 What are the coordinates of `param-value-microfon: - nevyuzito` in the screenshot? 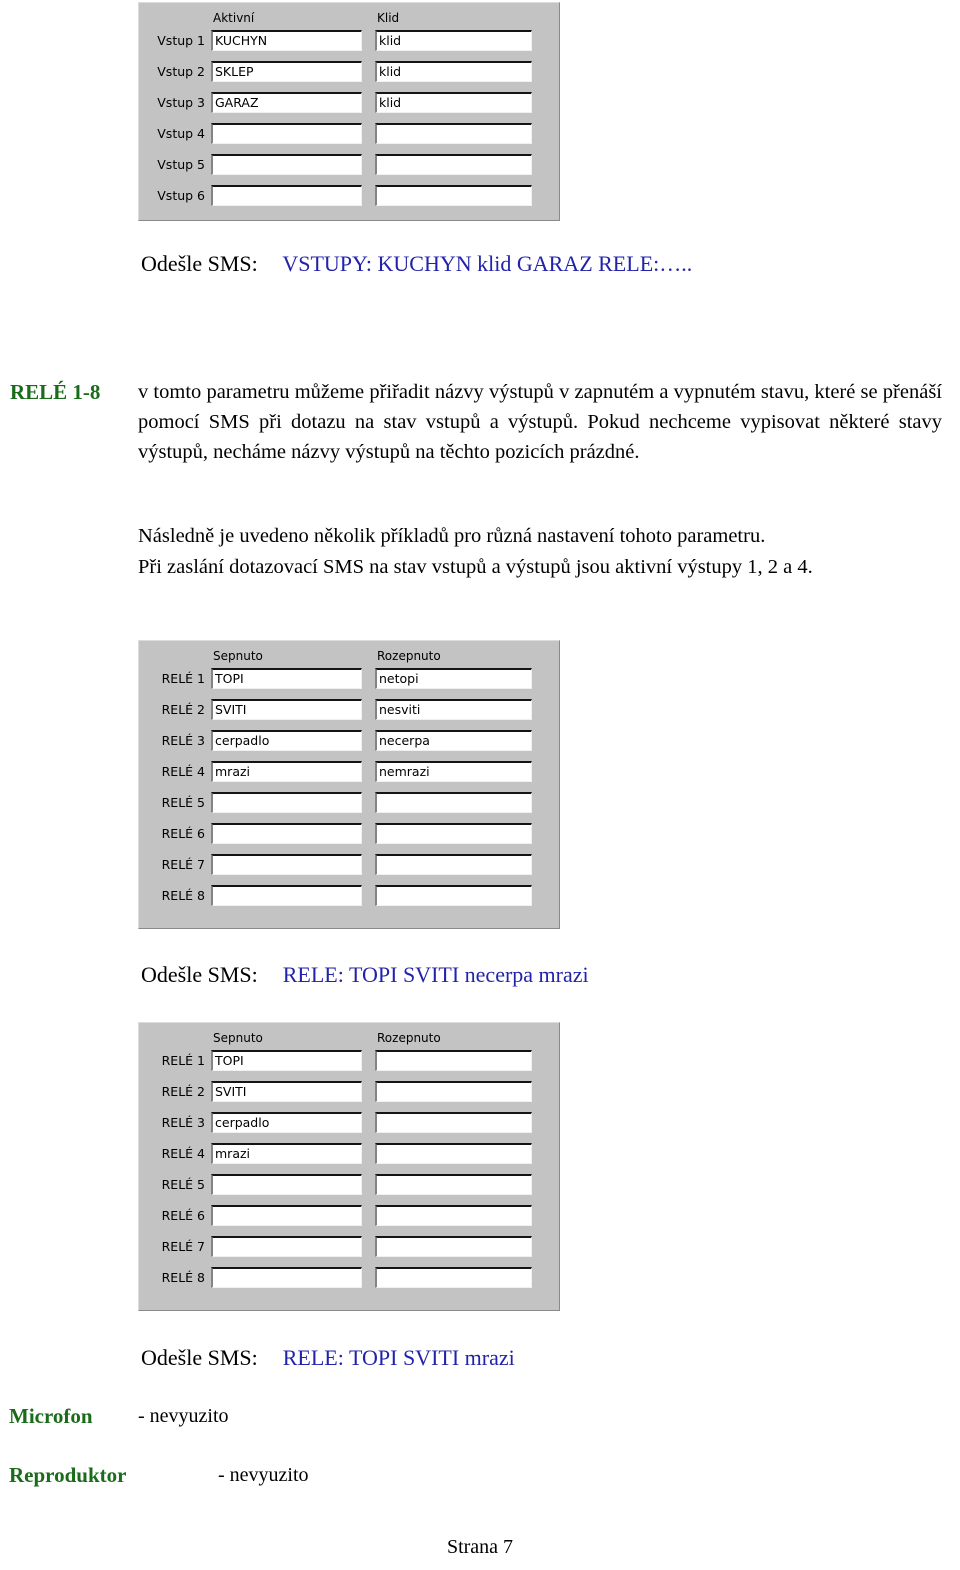 It's located at (183, 1416).